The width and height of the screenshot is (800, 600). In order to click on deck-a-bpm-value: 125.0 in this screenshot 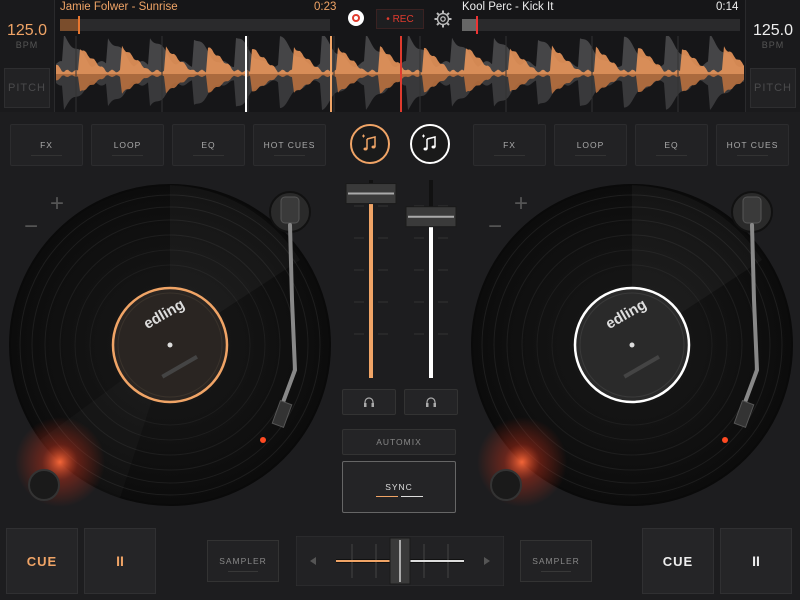, I will do `click(27, 30)`.